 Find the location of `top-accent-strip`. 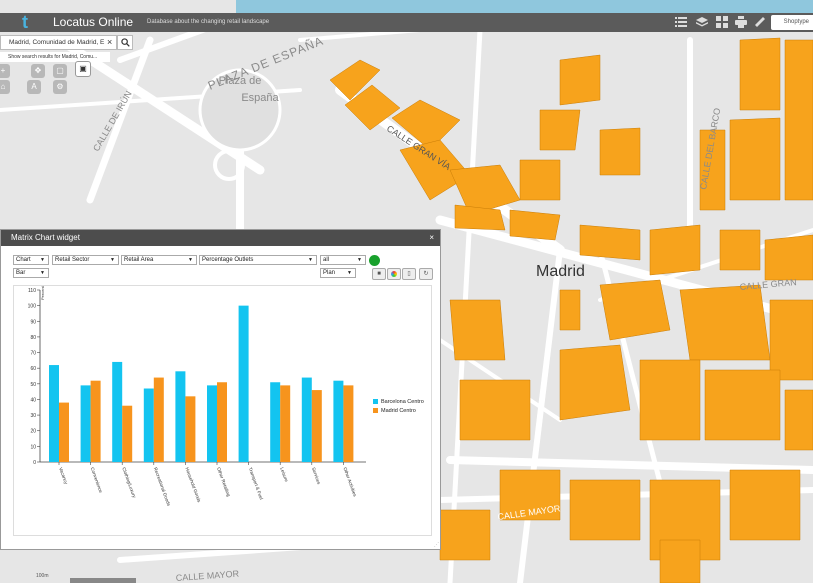

top-accent-strip is located at coordinates (524, 6).